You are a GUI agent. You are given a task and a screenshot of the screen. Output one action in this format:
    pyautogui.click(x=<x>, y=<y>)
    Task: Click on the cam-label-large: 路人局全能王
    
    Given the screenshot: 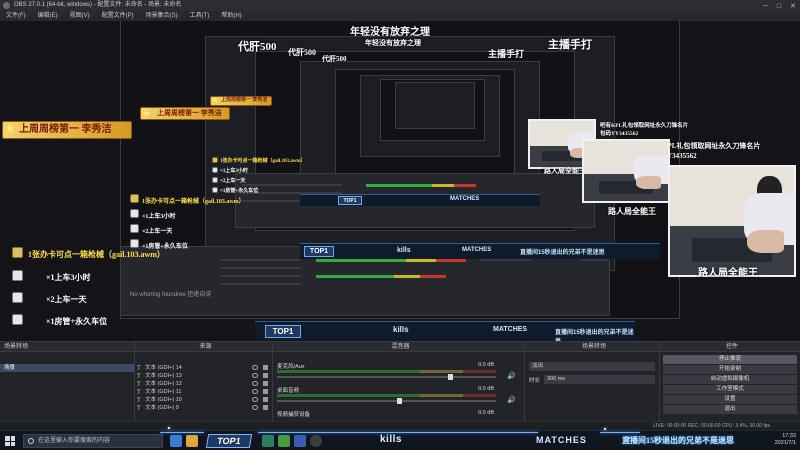 What is the action you would take?
    pyautogui.click(x=728, y=273)
    